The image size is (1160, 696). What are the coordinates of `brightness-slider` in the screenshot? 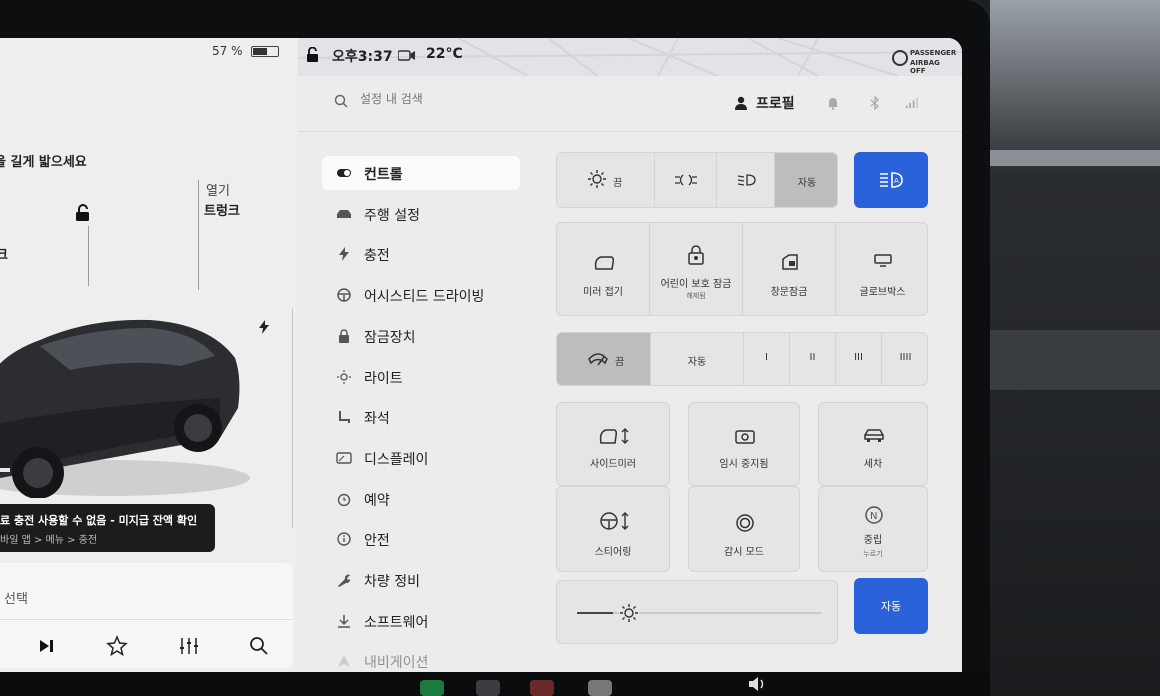 It's located at (697, 612).